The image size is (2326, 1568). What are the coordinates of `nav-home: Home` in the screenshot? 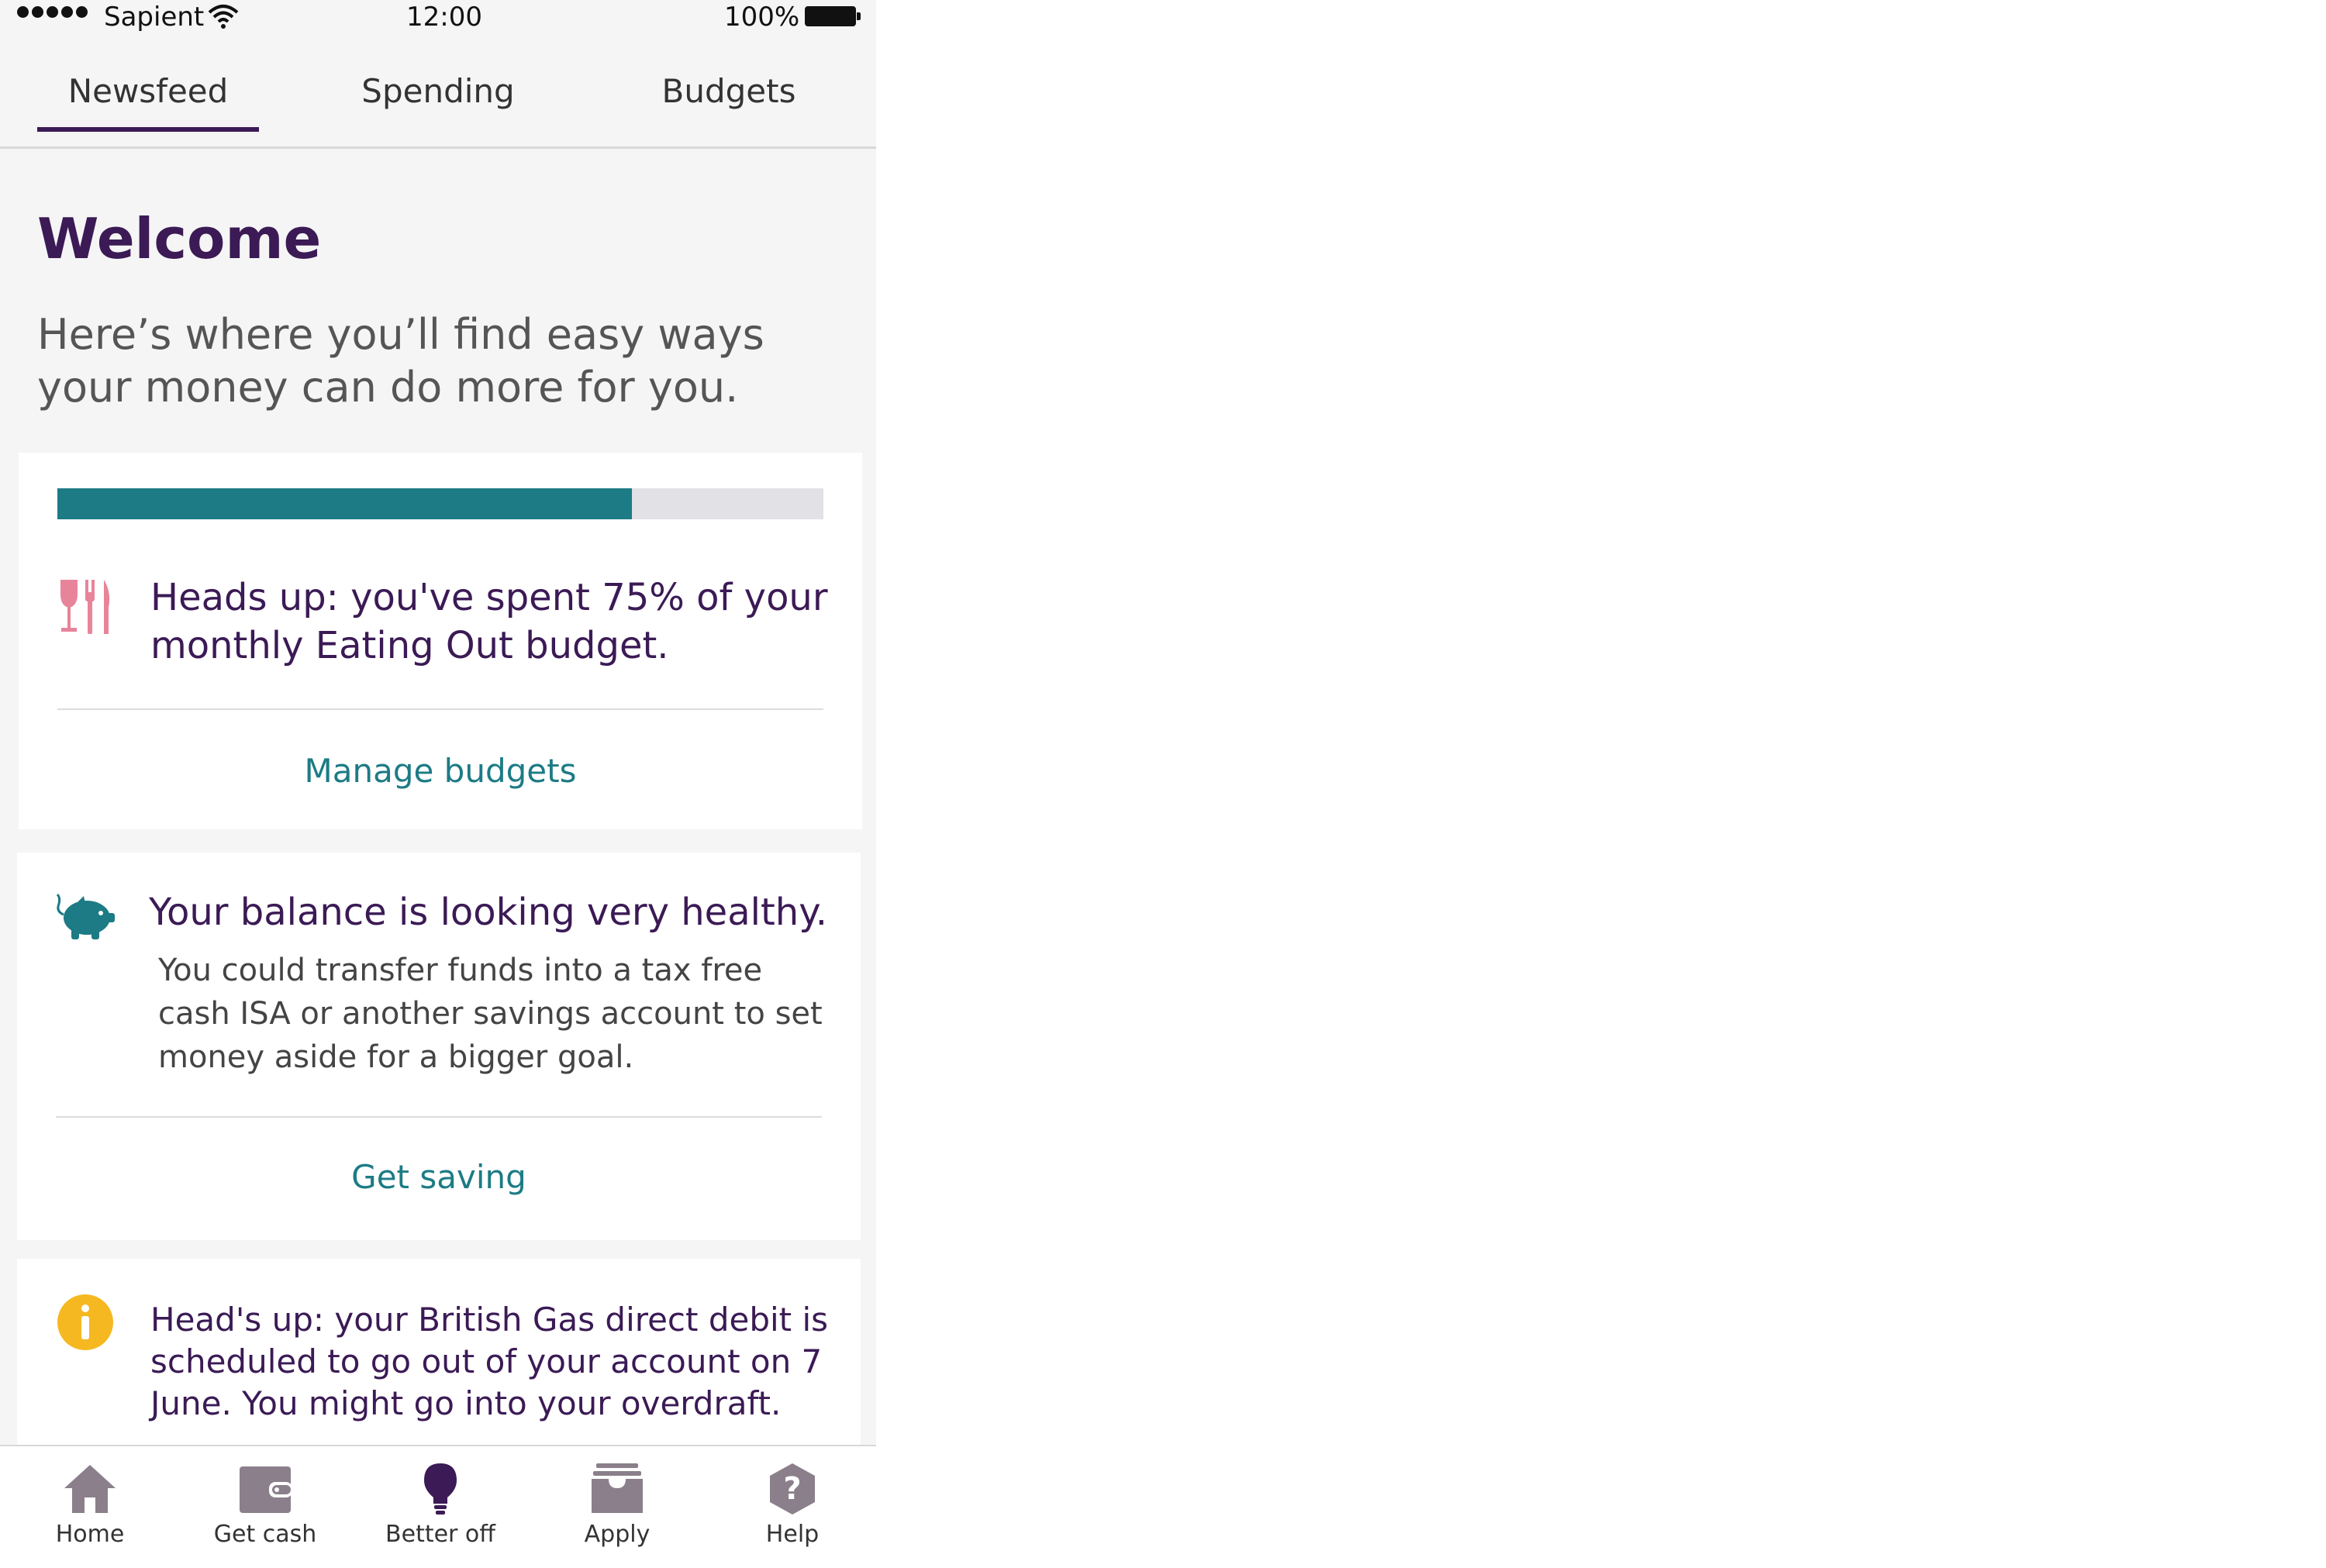 It's located at (90, 1505).